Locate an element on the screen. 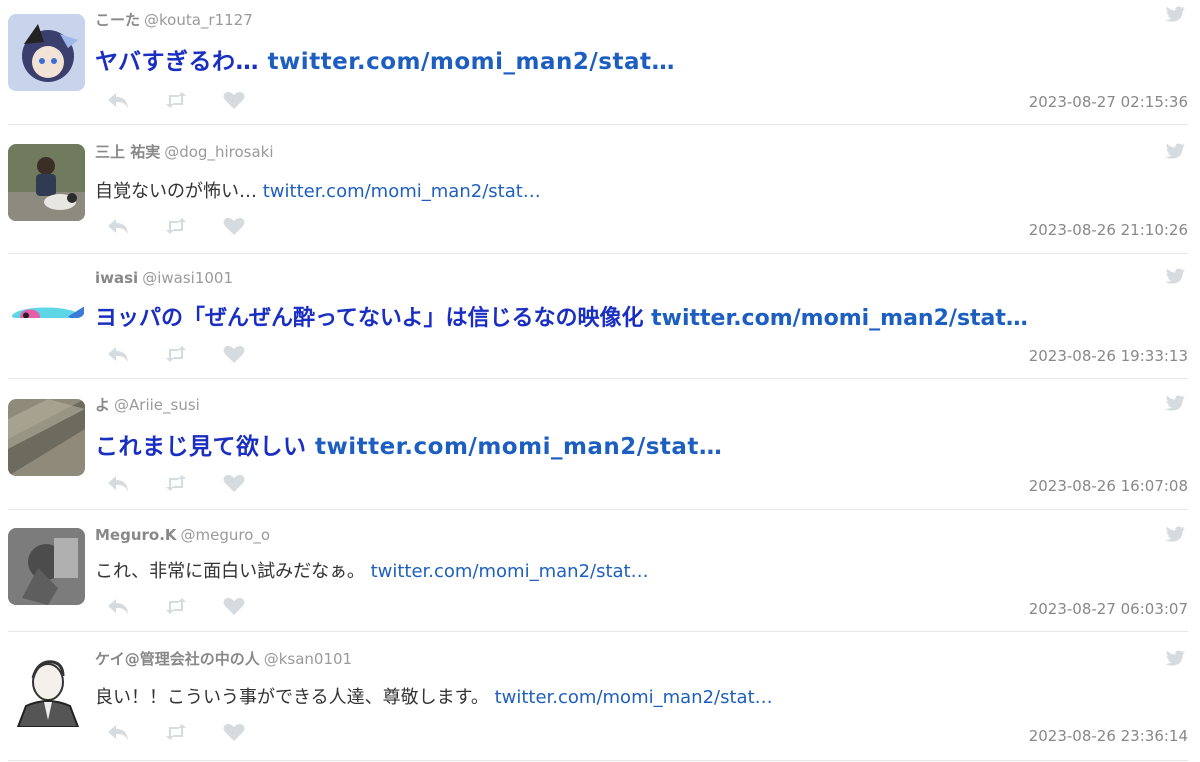  tweet-timestamp: 2023-08-26 21:10:26 is located at coordinates (1108, 230).